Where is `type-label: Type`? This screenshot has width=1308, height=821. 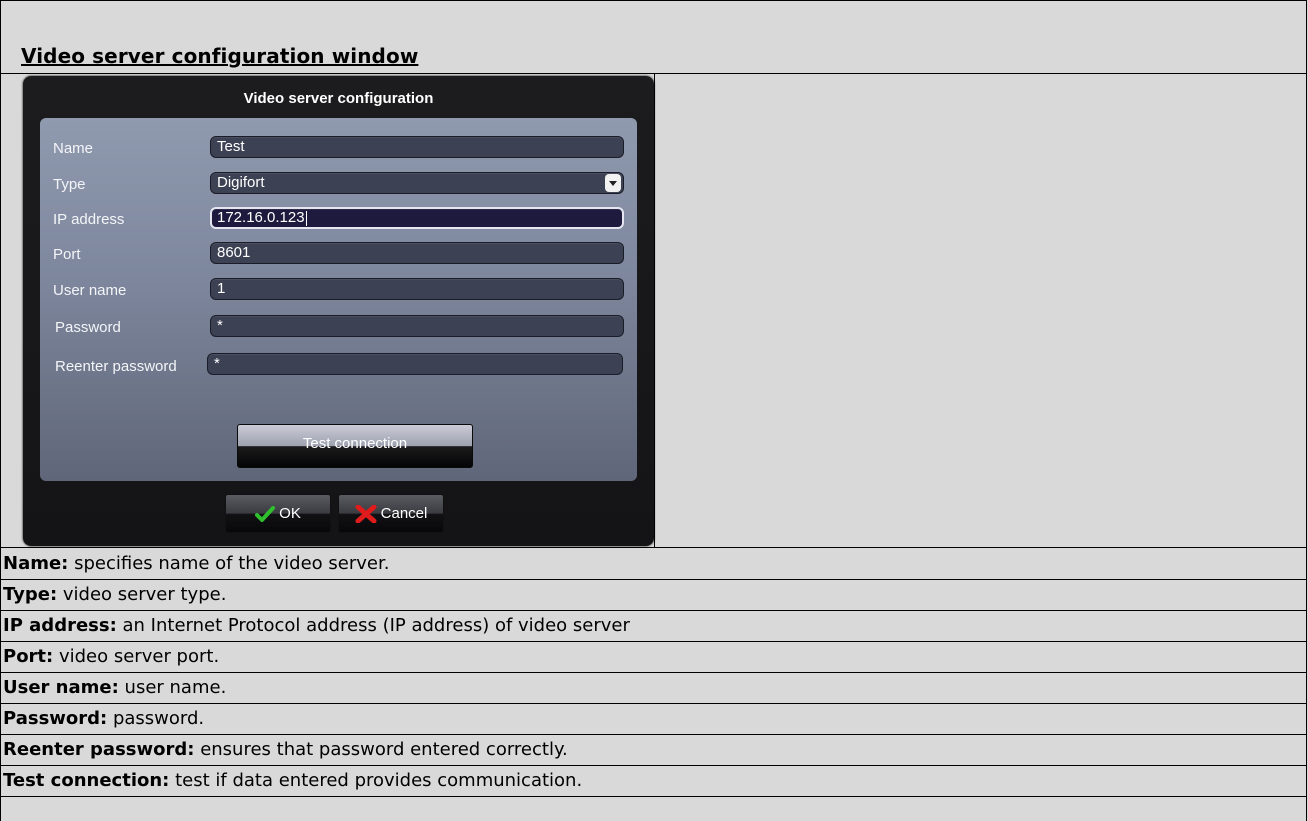 type-label: Type is located at coordinates (69, 184).